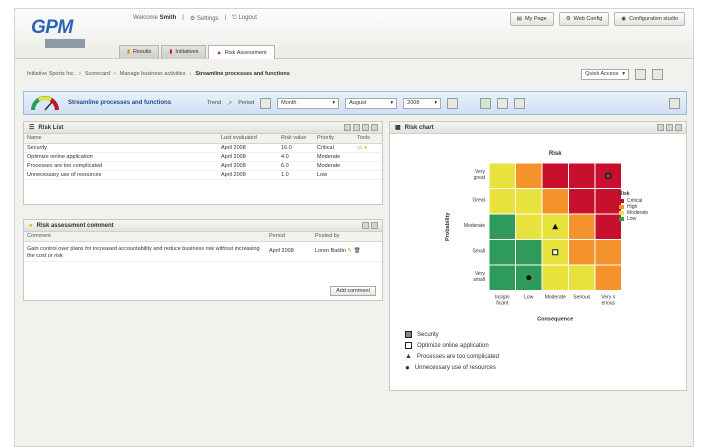 The width and height of the screenshot is (707, 447). Describe the element at coordinates (334, 102) in the screenshot. I see `chevron-down-icon: ▾` at that location.